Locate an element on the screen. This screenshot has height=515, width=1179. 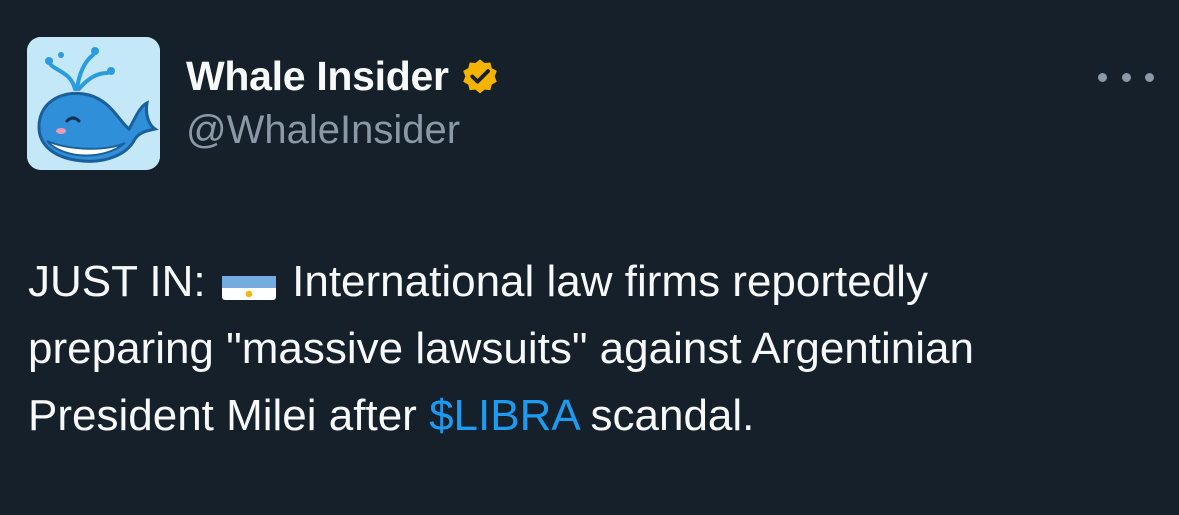
cashtag-link: $LIBRA is located at coordinates (503, 415).